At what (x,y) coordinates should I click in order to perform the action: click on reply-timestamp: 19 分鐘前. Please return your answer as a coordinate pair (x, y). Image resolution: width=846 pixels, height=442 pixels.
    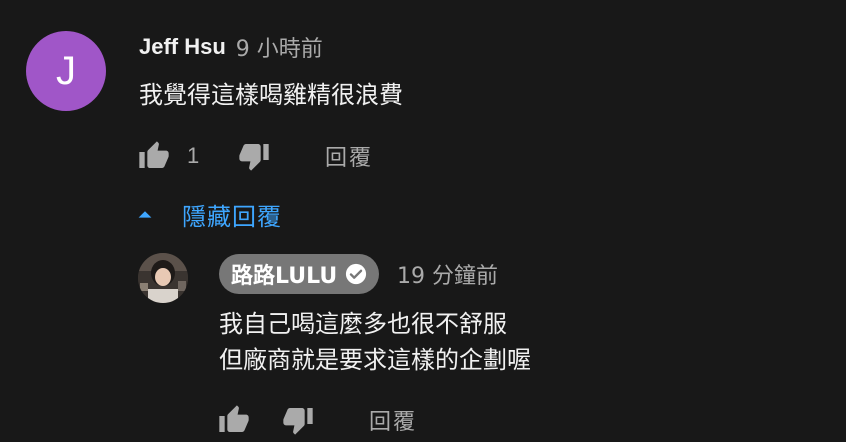
    Looking at the image, I should click on (447, 274).